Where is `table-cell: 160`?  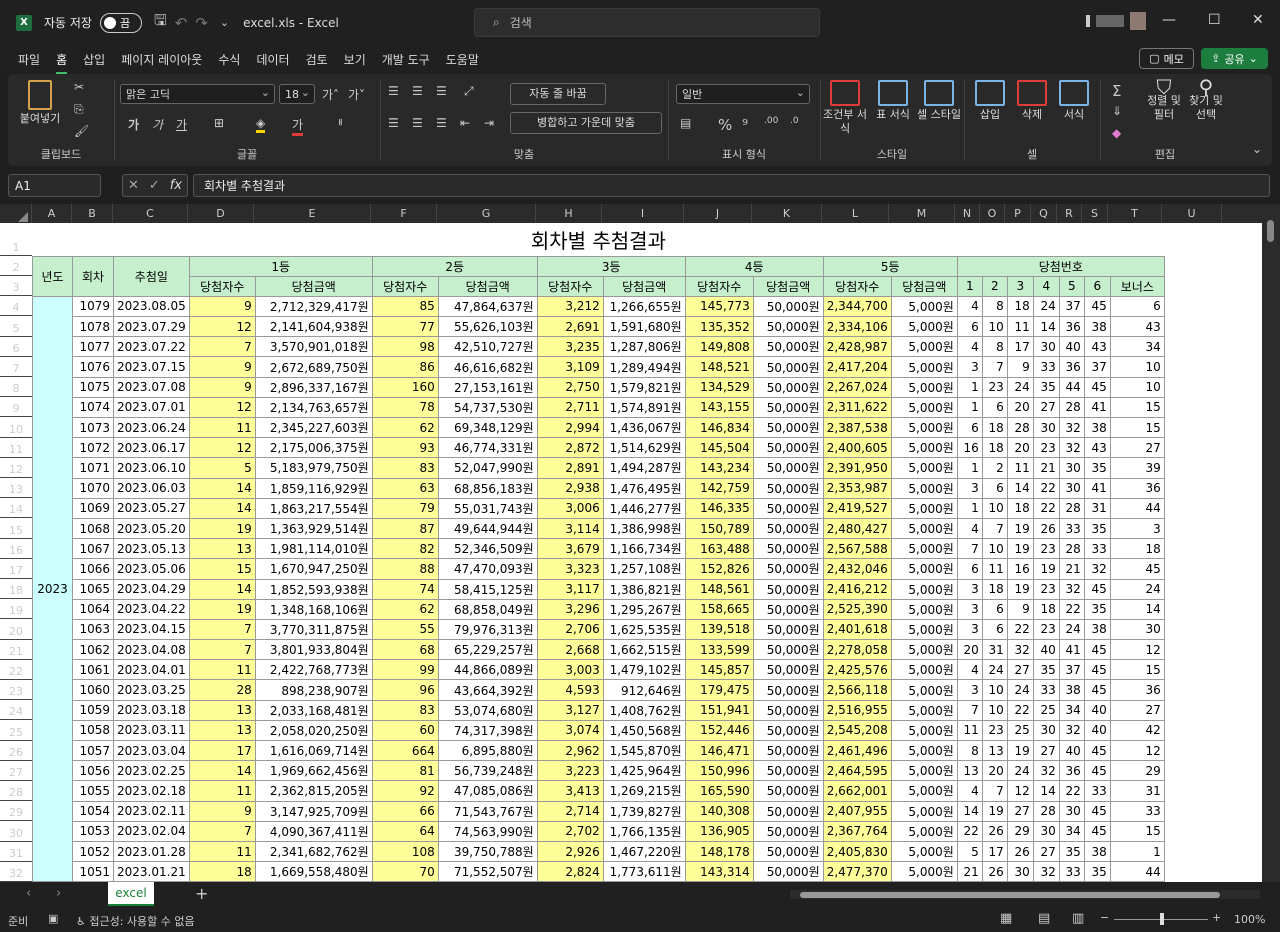
table-cell: 160 is located at coordinates (405, 387).